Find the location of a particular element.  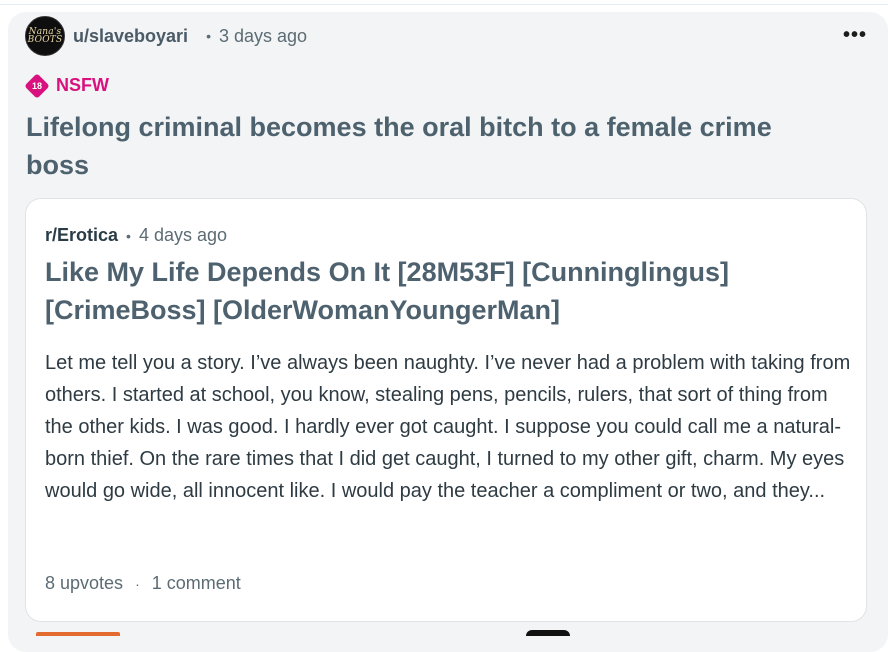

subreddit-link: r/Erotica is located at coordinates (81, 235).